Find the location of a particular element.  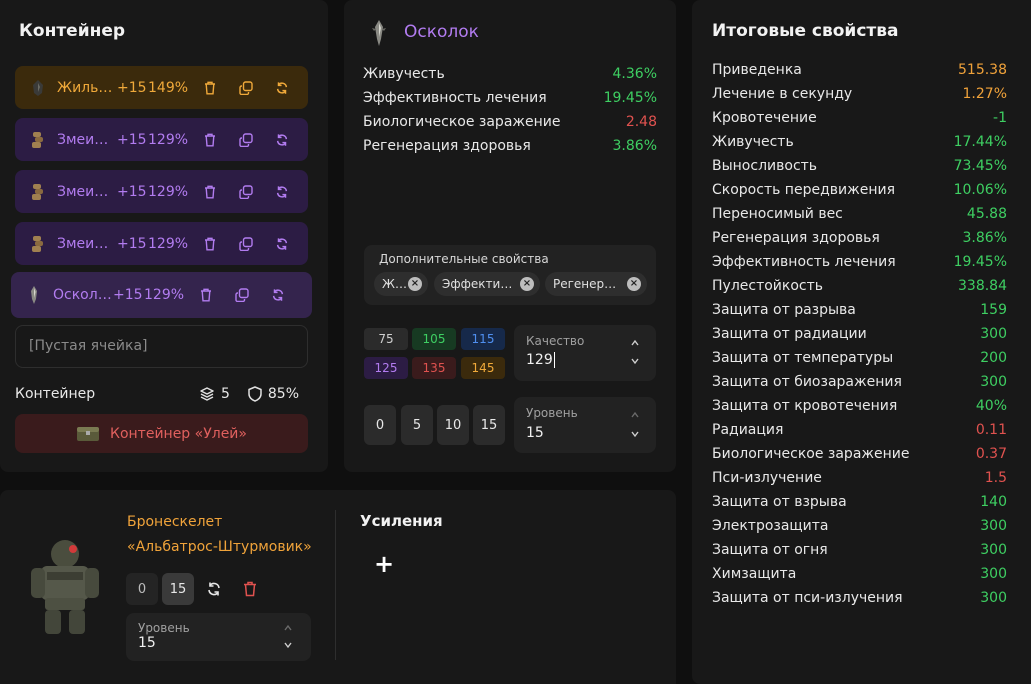

chip-heal-efficiency: Эффективность лечения × is located at coordinates (487, 284).